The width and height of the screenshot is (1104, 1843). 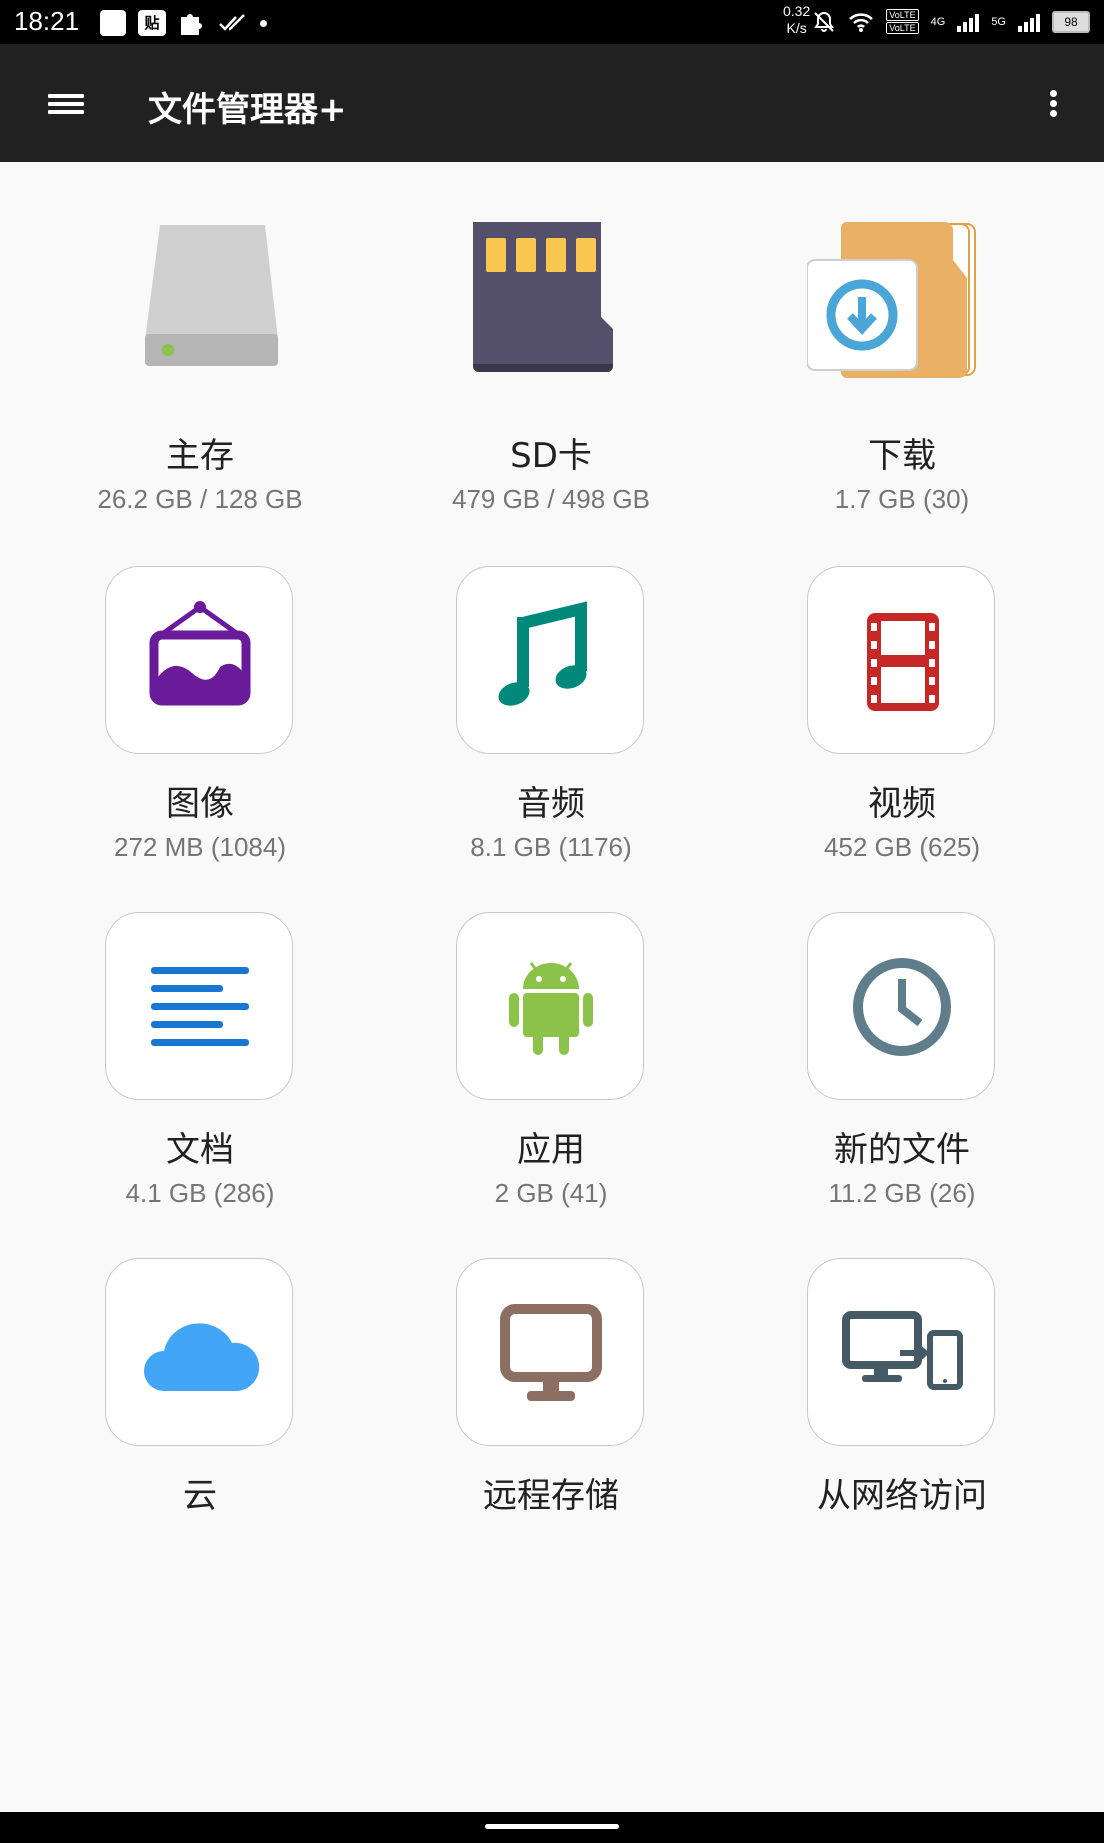 I want to click on network-speed-value: 0.32, so click(x=797, y=11).